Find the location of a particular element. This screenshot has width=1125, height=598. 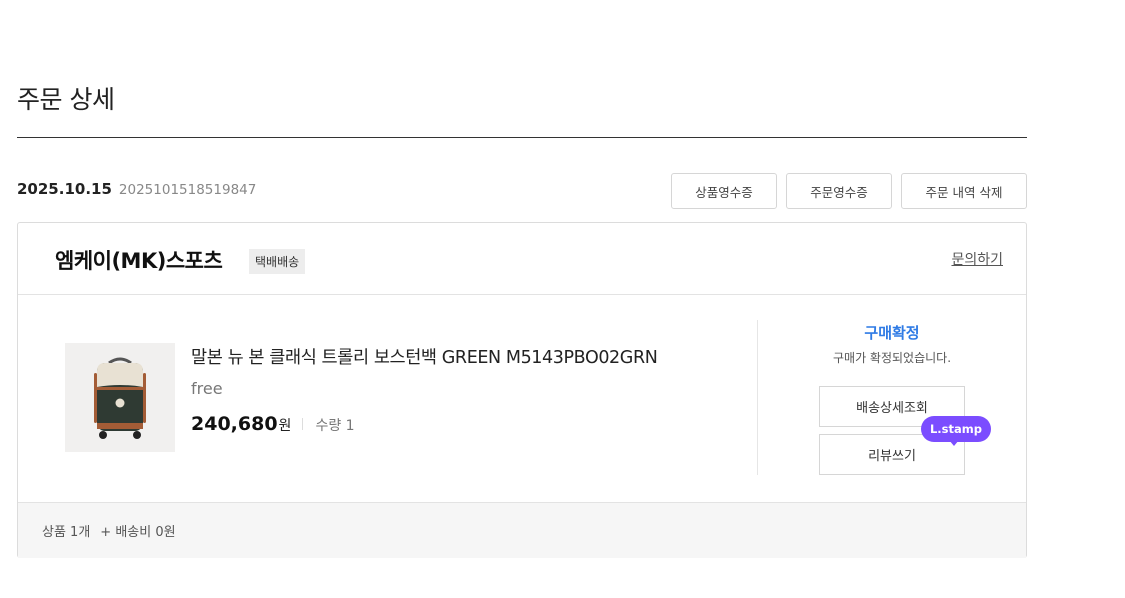

vertical-divider is located at coordinates (757, 397).